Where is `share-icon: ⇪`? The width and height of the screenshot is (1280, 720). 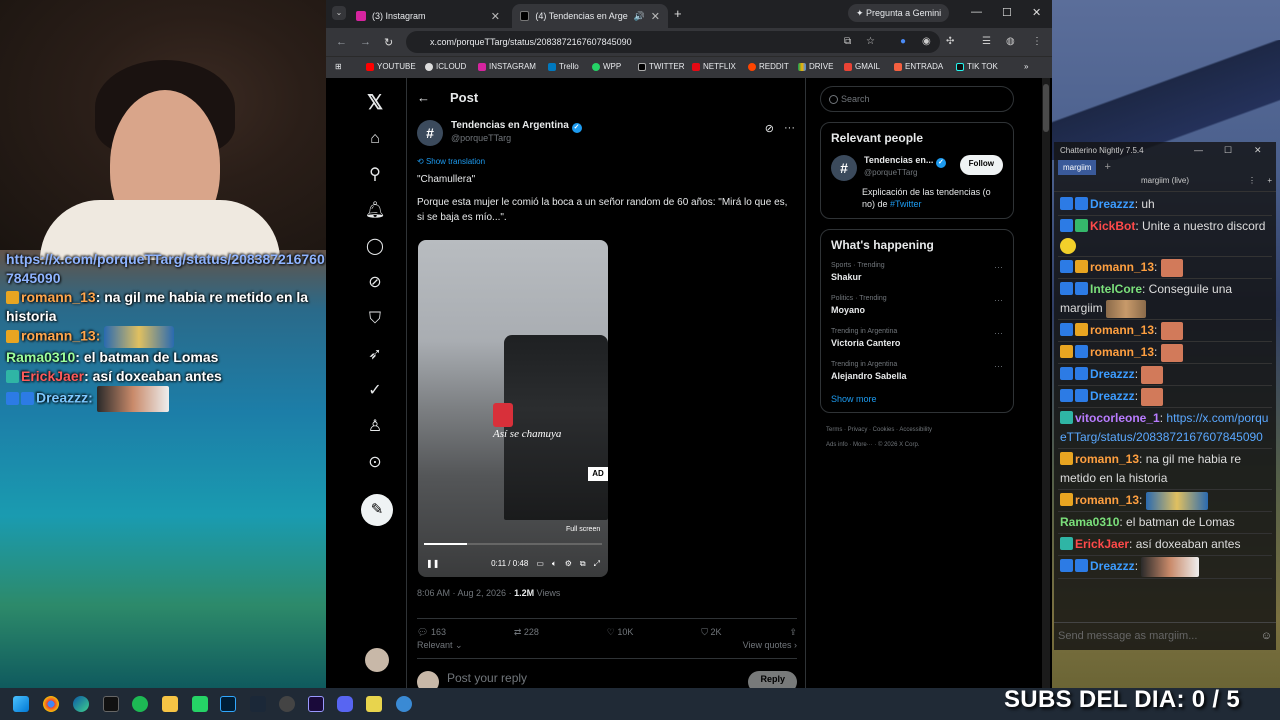
share-icon: ⇪ is located at coordinates (793, 632).